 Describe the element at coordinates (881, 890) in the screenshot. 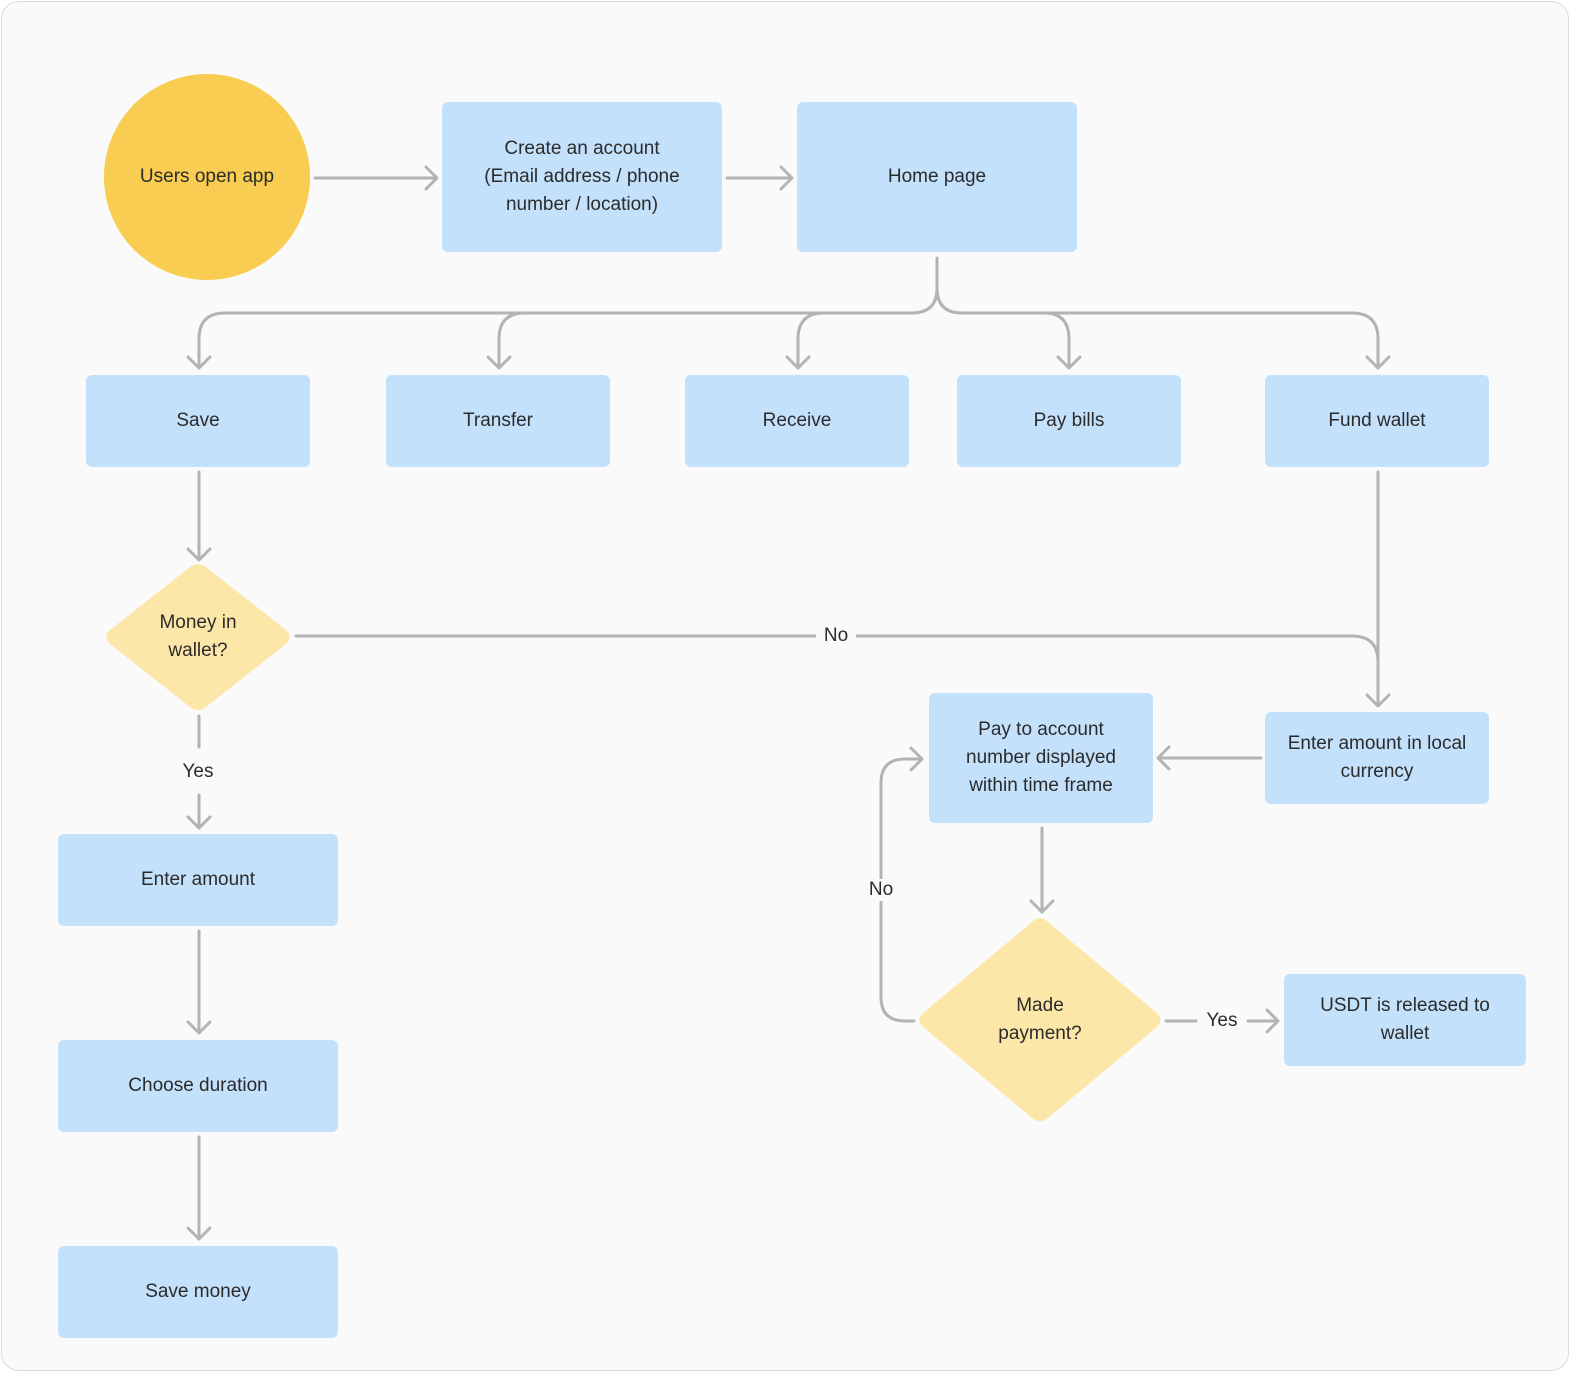

I see `payment-no-label: No` at that location.